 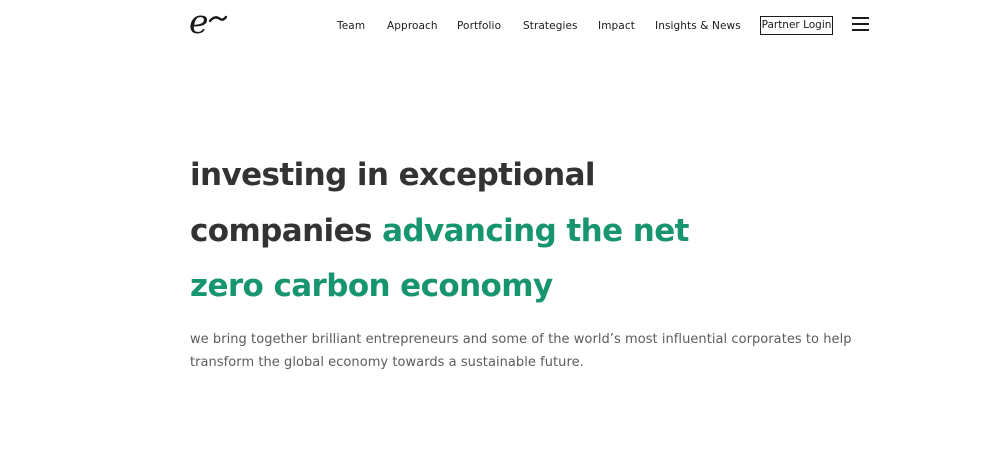 What do you see at coordinates (479, 26) in the screenshot?
I see `nav-item-portfolio: Portfolio` at bounding box center [479, 26].